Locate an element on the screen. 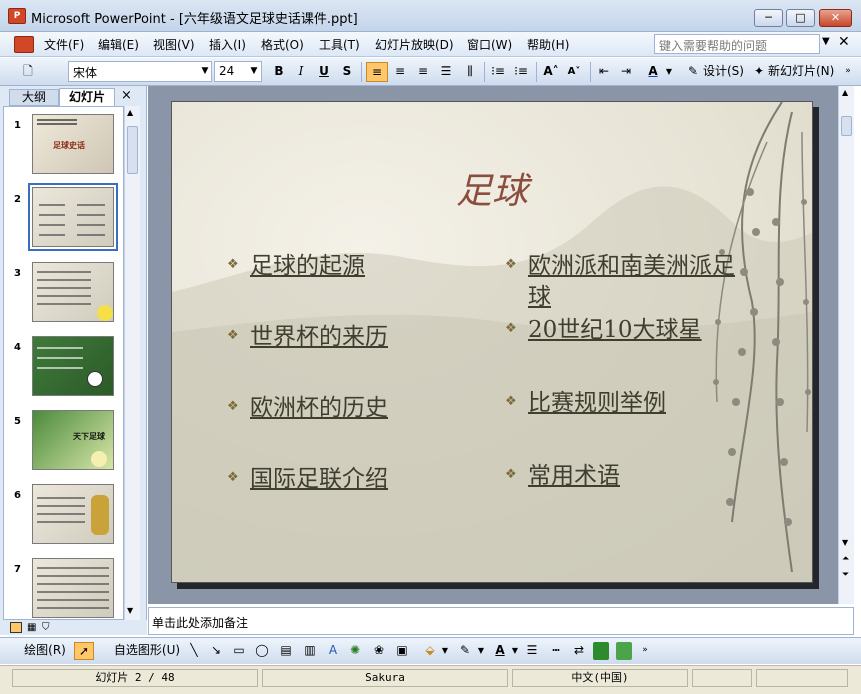  arrow-style-icon: ⇄ is located at coordinates (579, 651).